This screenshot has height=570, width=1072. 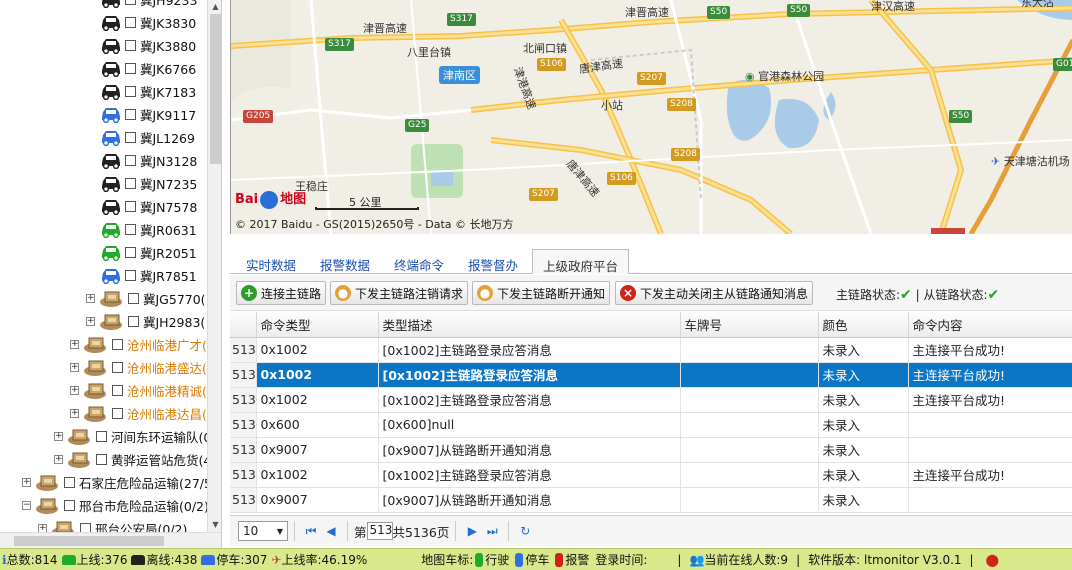 What do you see at coordinates (147, 137) in the screenshot?
I see `tree-vehicle-node: 冀JL1269` at bounding box center [147, 137].